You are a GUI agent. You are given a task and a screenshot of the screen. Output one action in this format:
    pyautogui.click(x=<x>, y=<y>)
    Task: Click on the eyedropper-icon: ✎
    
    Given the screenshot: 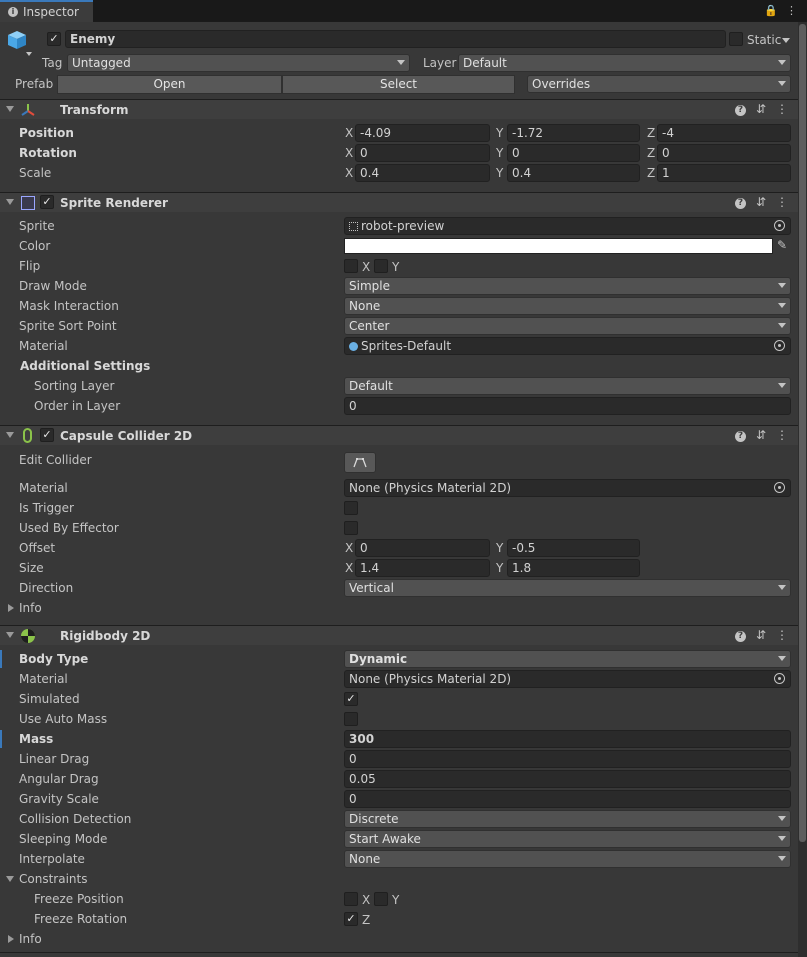 What is the action you would take?
    pyautogui.click(x=782, y=245)
    